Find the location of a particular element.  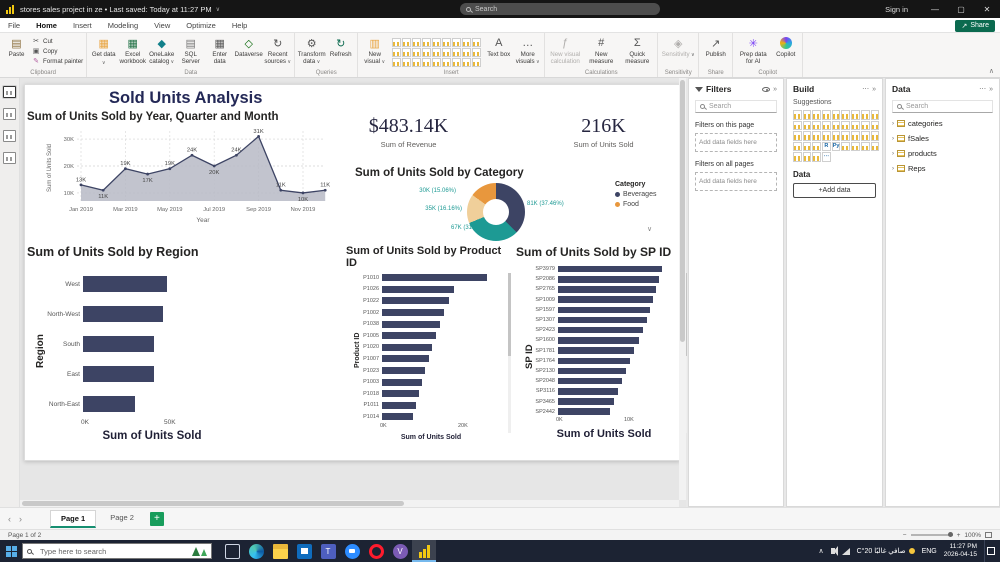

bar-row-north-west: North-West is located at coordinates (183, 314).